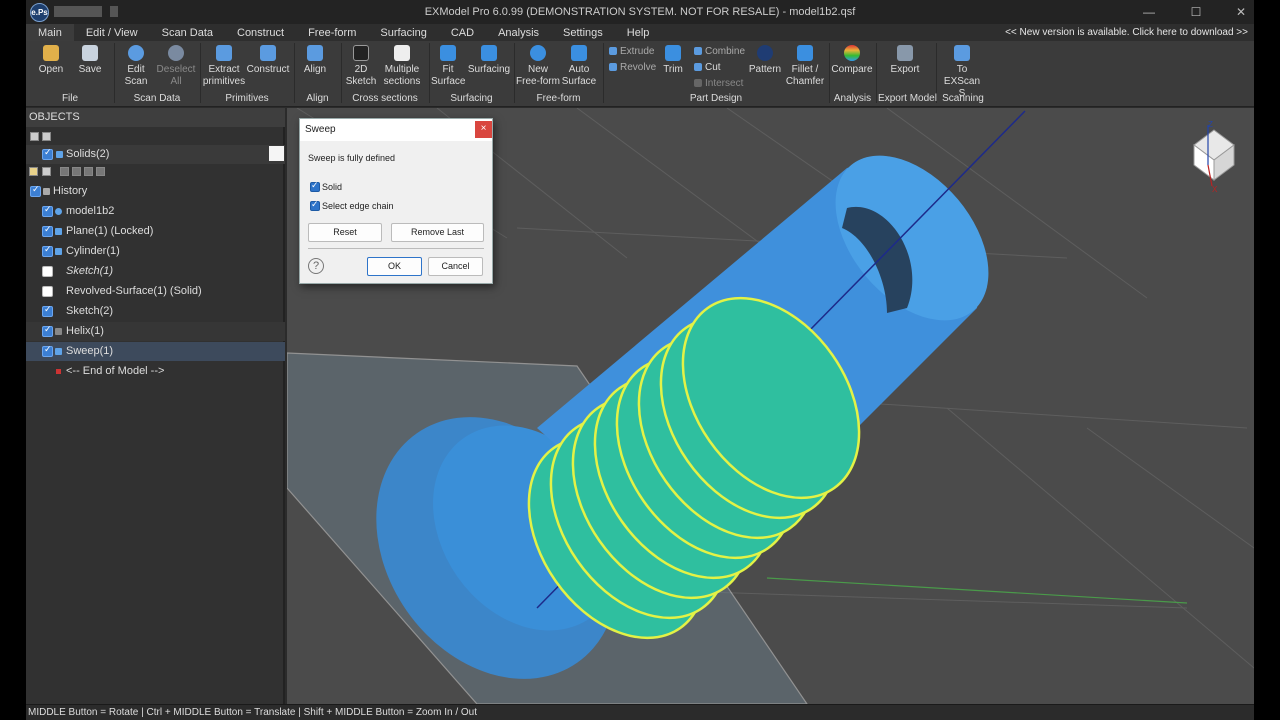 The height and width of the screenshot is (720, 1280). Describe the element at coordinates (155, 311) in the screenshot. I see `tree-item-sketch2: Sketch(2)` at that location.